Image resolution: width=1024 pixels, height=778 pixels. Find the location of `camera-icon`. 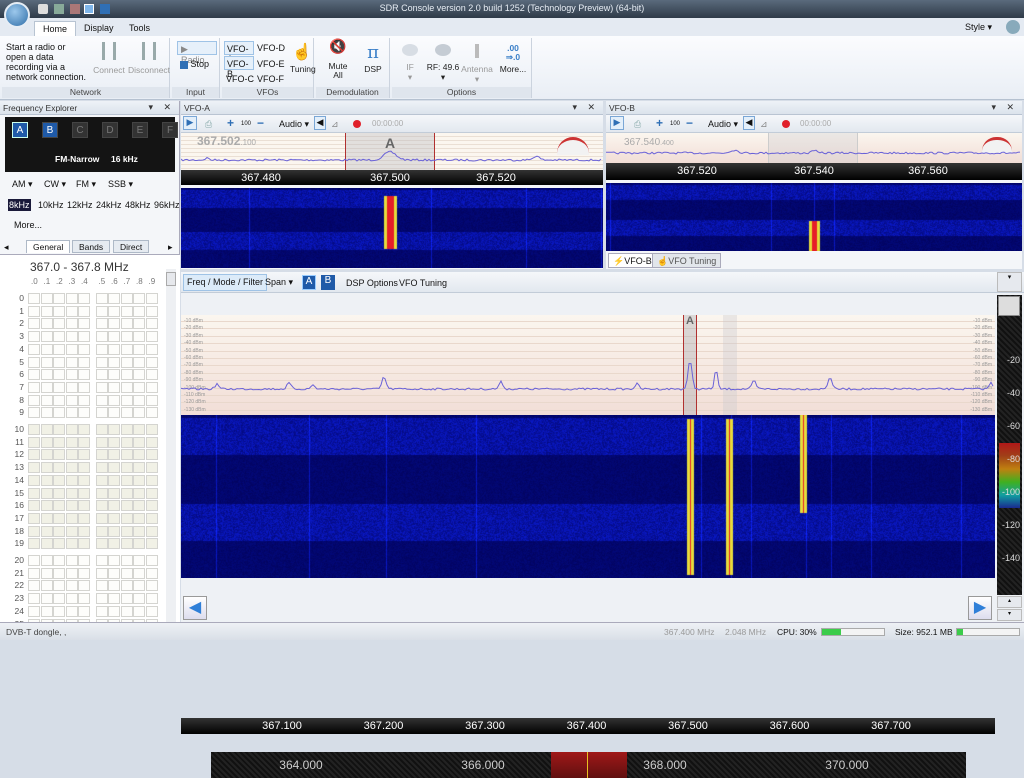

camera-icon is located at coordinates (43, 9).